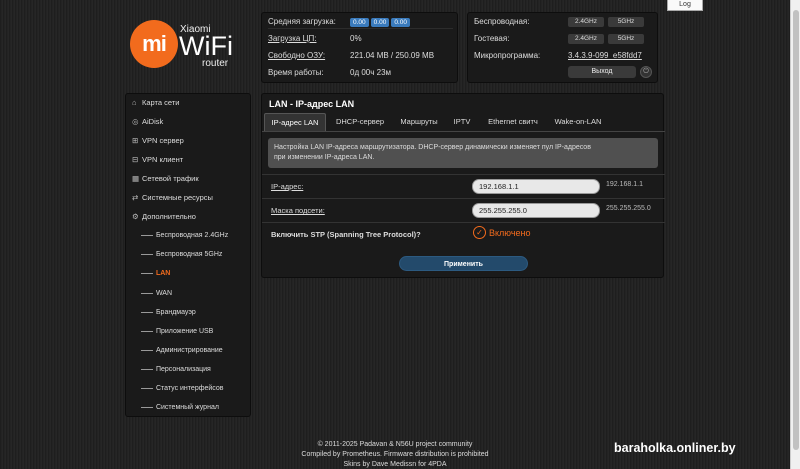  What do you see at coordinates (536, 210) in the screenshot?
I see `subnet-mask-input` at bounding box center [536, 210].